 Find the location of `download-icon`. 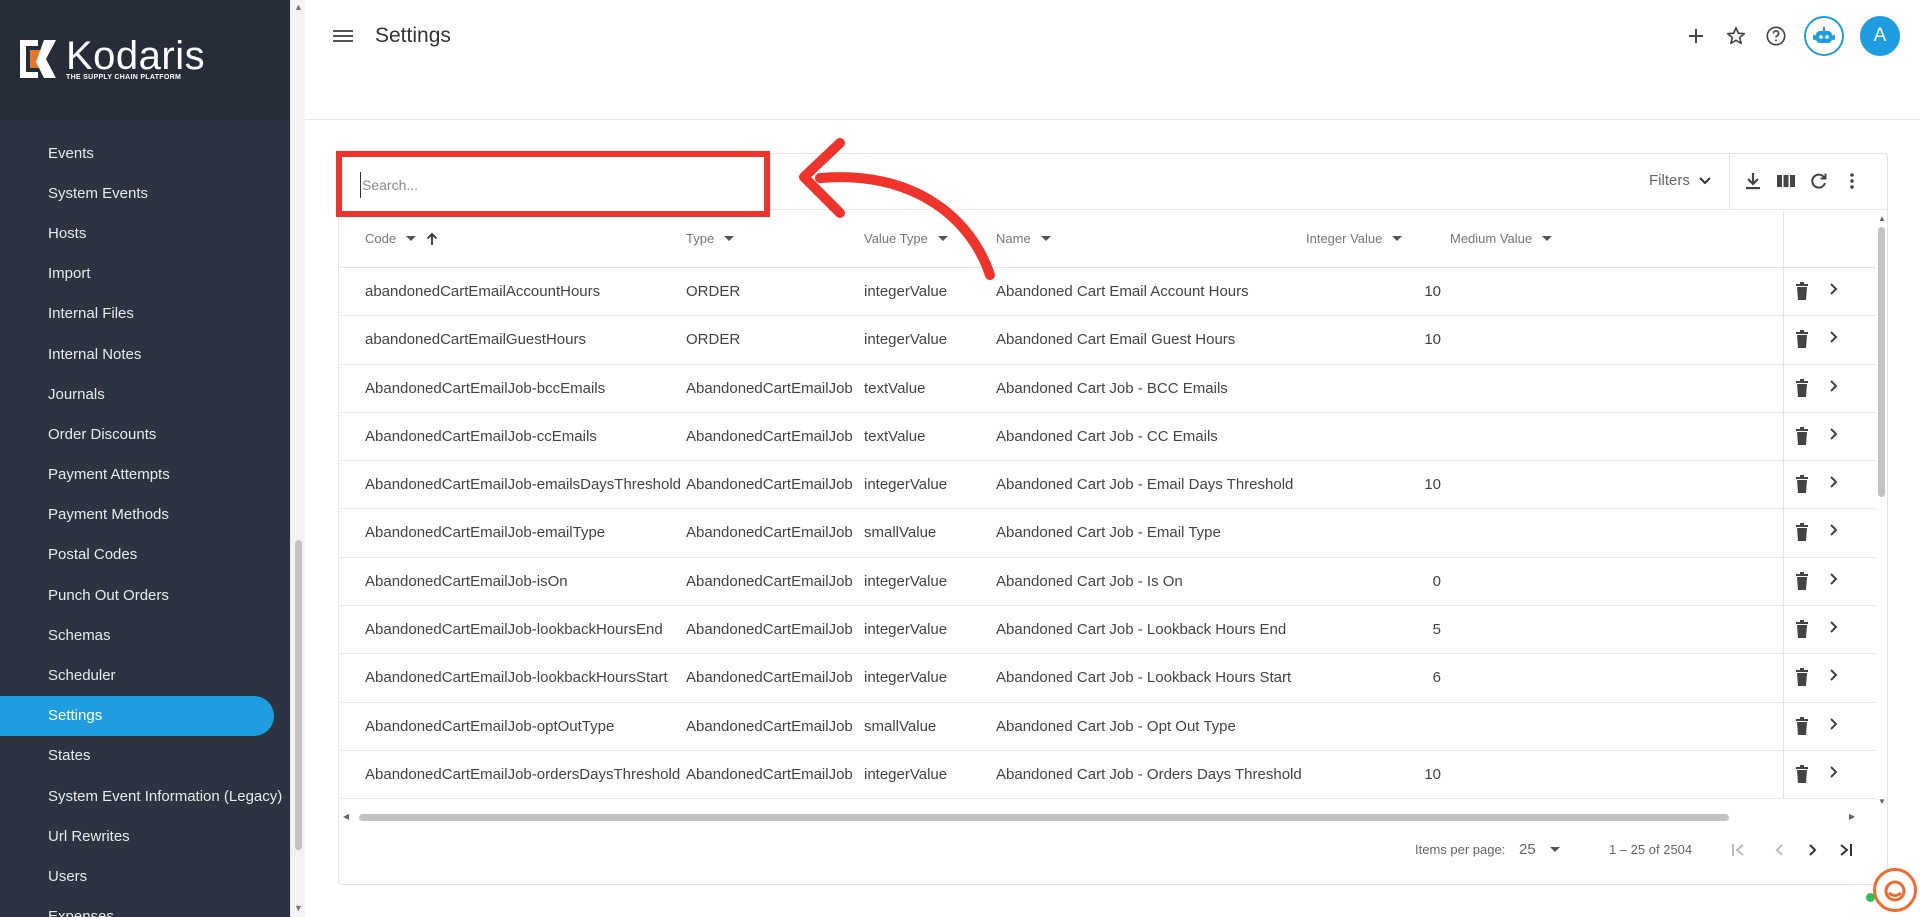

download-icon is located at coordinates (1753, 181).